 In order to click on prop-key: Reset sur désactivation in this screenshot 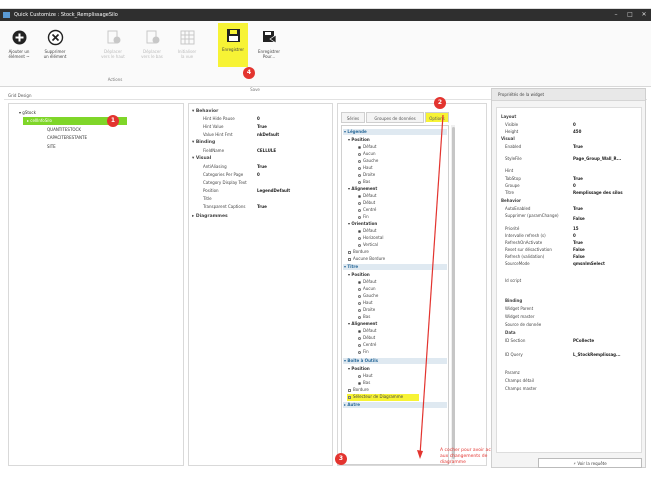, I will do `click(528, 249)`.